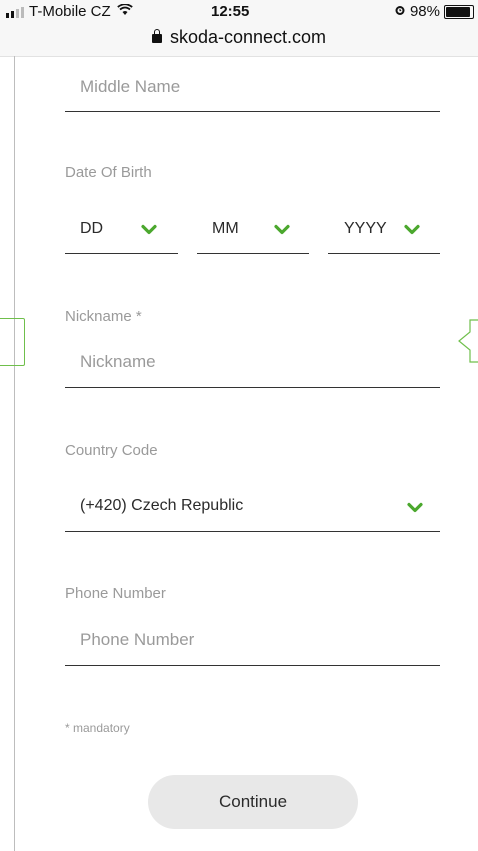 The image size is (478, 851). What do you see at coordinates (121, 253) in the screenshot?
I see `day-underline` at bounding box center [121, 253].